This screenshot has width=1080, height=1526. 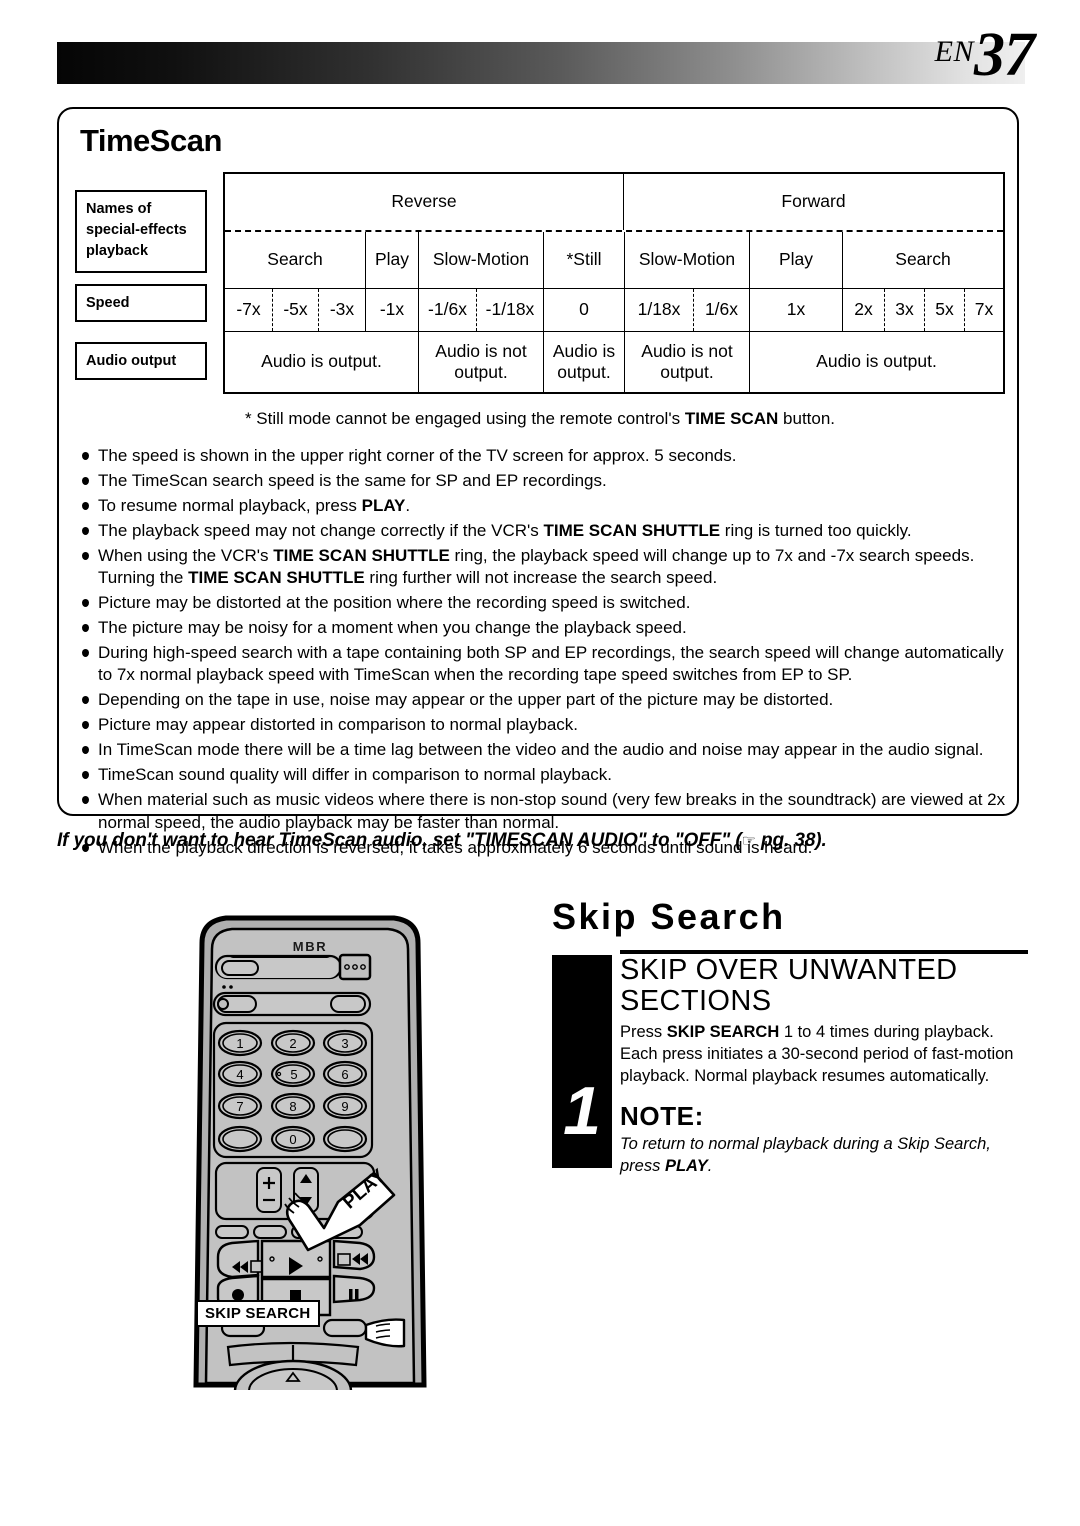 I want to click on row-label-names: Names of special-effects playback, so click(x=141, y=231).